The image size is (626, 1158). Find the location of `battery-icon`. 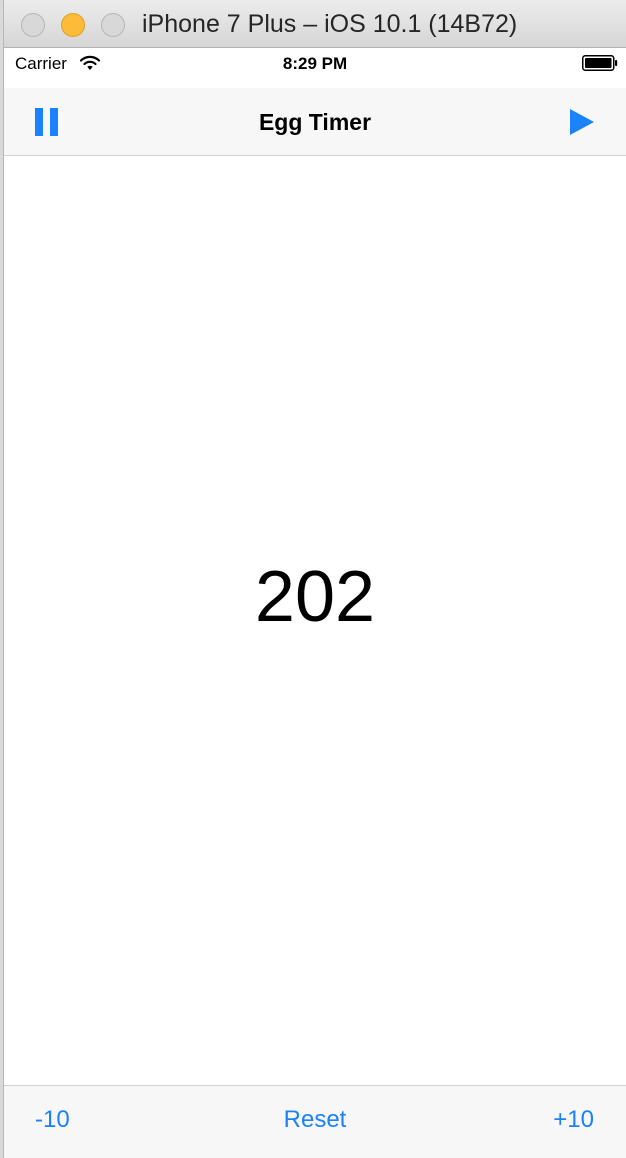

battery-icon is located at coordinates (600, 63).